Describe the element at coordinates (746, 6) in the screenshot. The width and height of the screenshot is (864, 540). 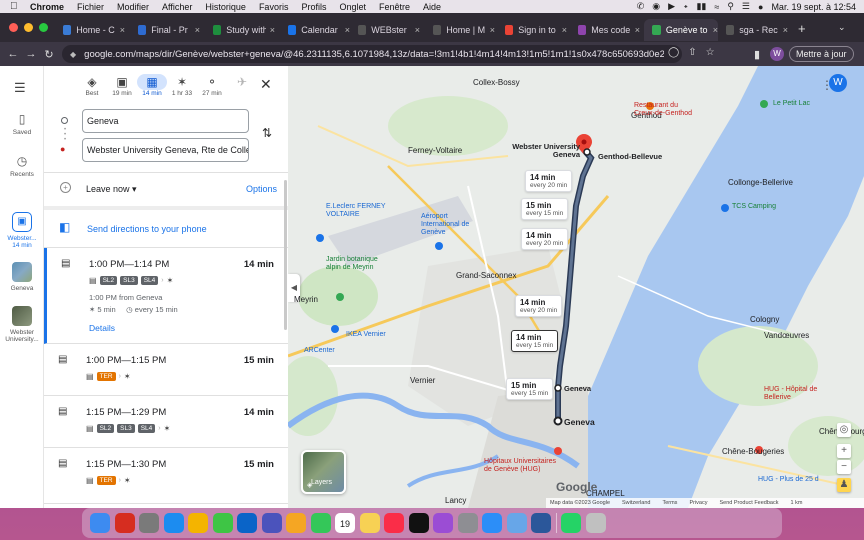
I see `control-center-icon: ☰` at that location.